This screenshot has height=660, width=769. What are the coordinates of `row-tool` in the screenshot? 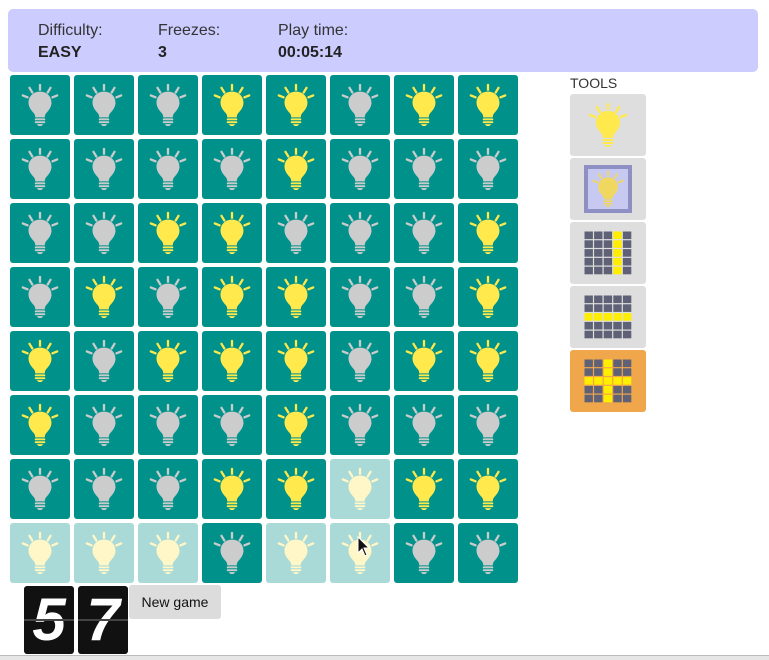 It's located at (608, 317).